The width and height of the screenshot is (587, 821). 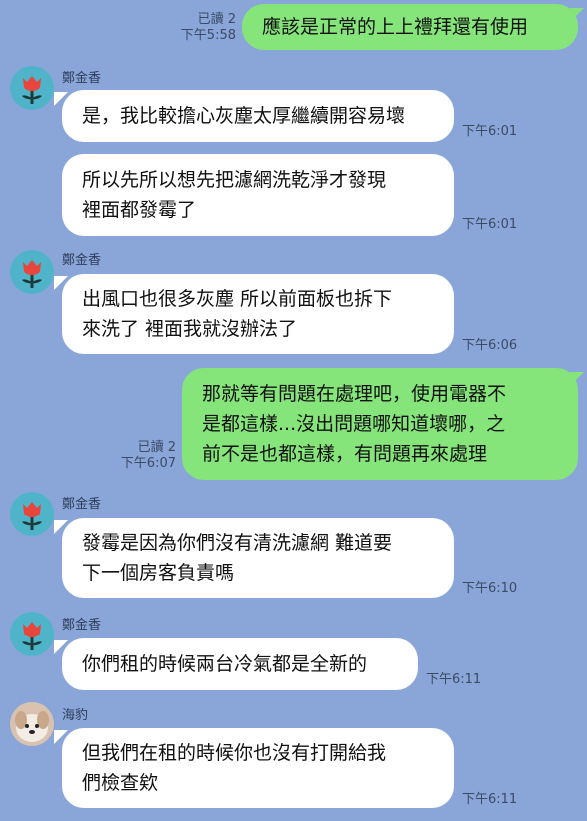 I want to click on message-text: 你們租的時候兩台冷氣都是全新的, so click(x=225, y=664).